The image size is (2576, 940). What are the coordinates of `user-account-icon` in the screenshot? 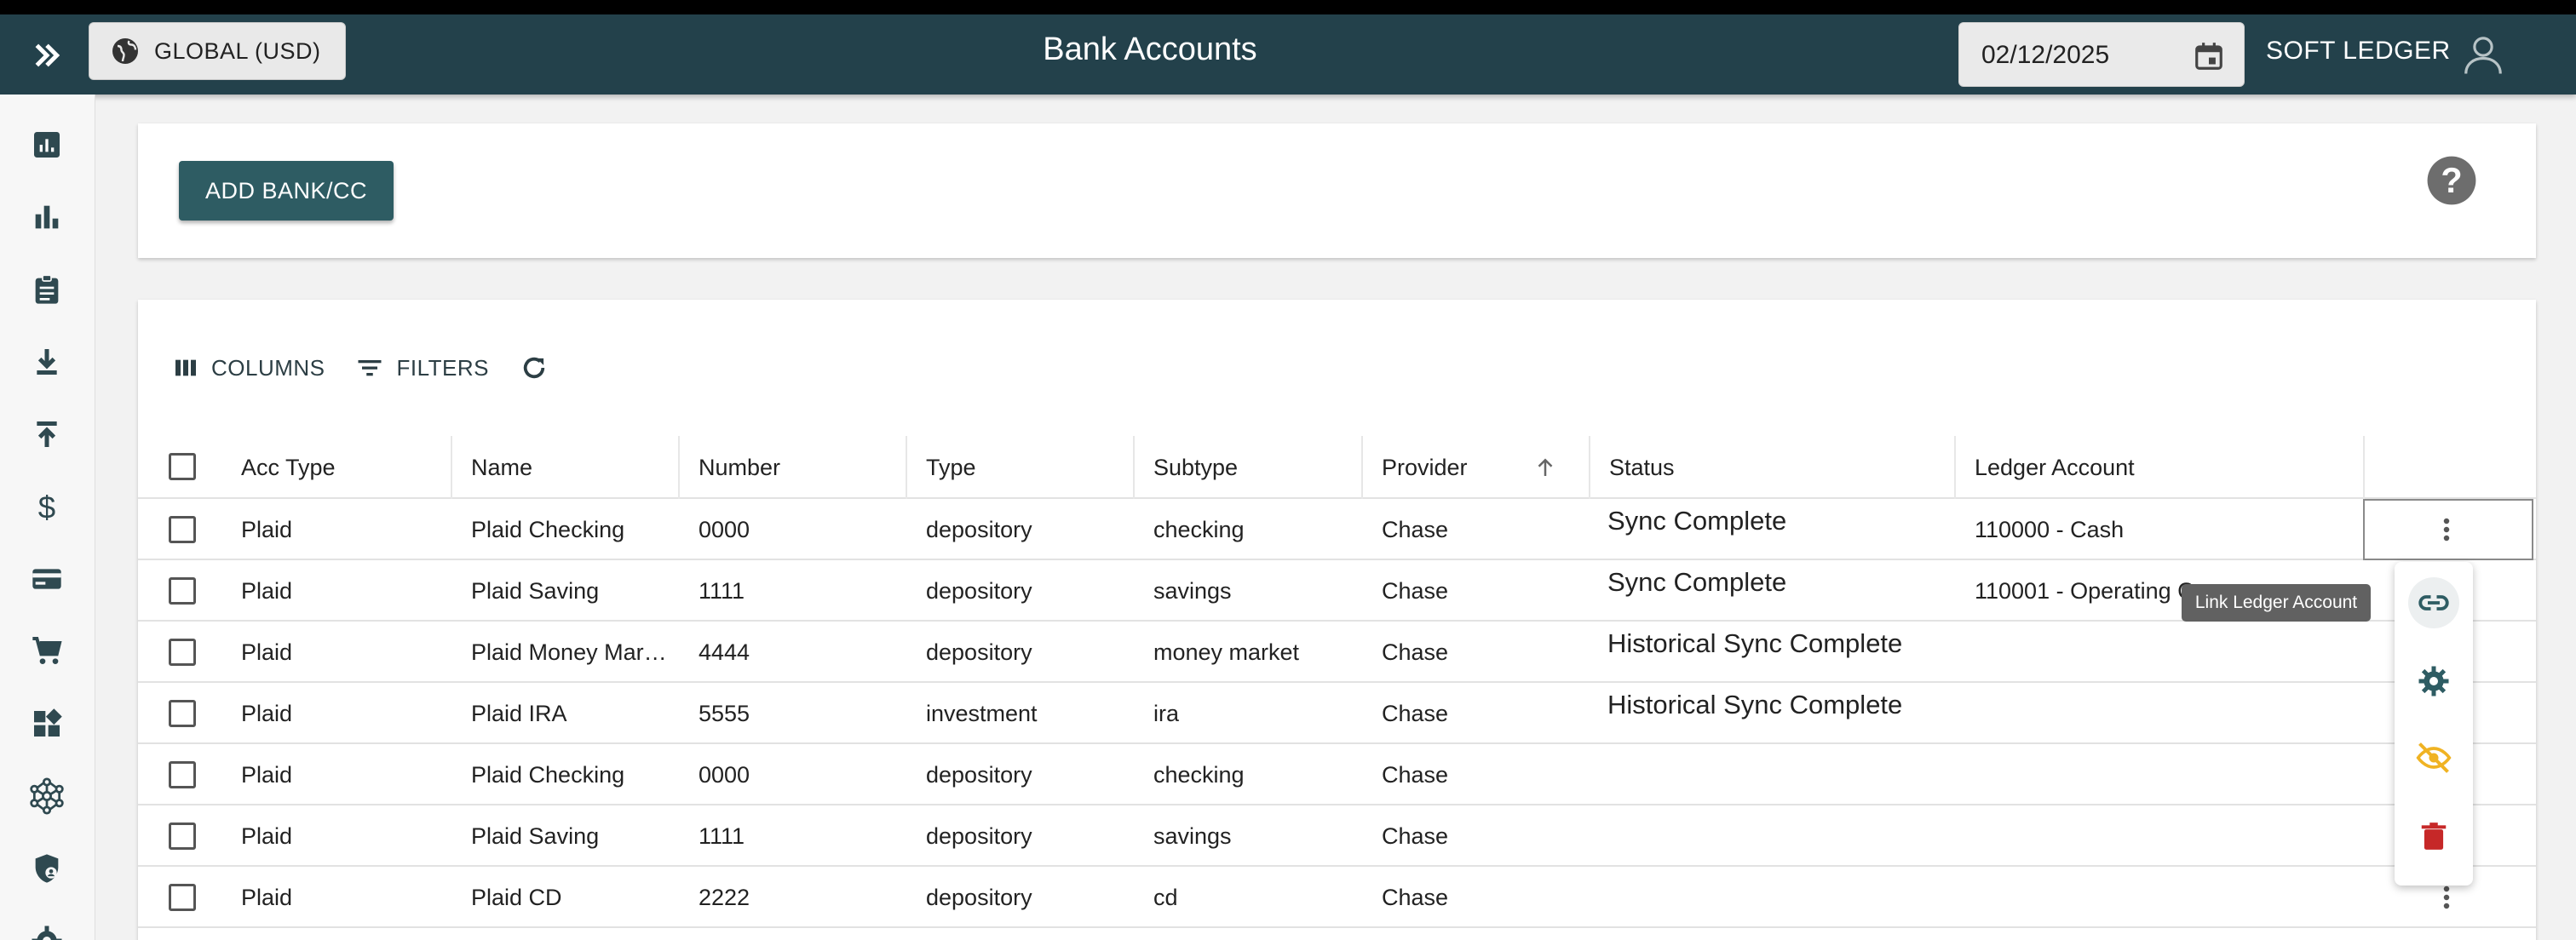 It's located at (2483, 54).